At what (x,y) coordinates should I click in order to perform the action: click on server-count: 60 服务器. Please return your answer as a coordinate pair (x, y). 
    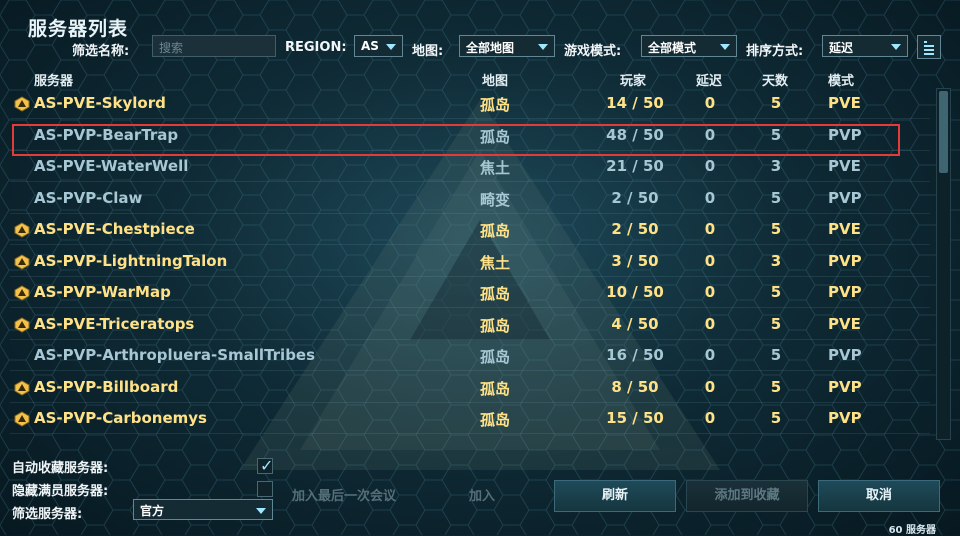
    Looking at the image, I should click on (912, 530).